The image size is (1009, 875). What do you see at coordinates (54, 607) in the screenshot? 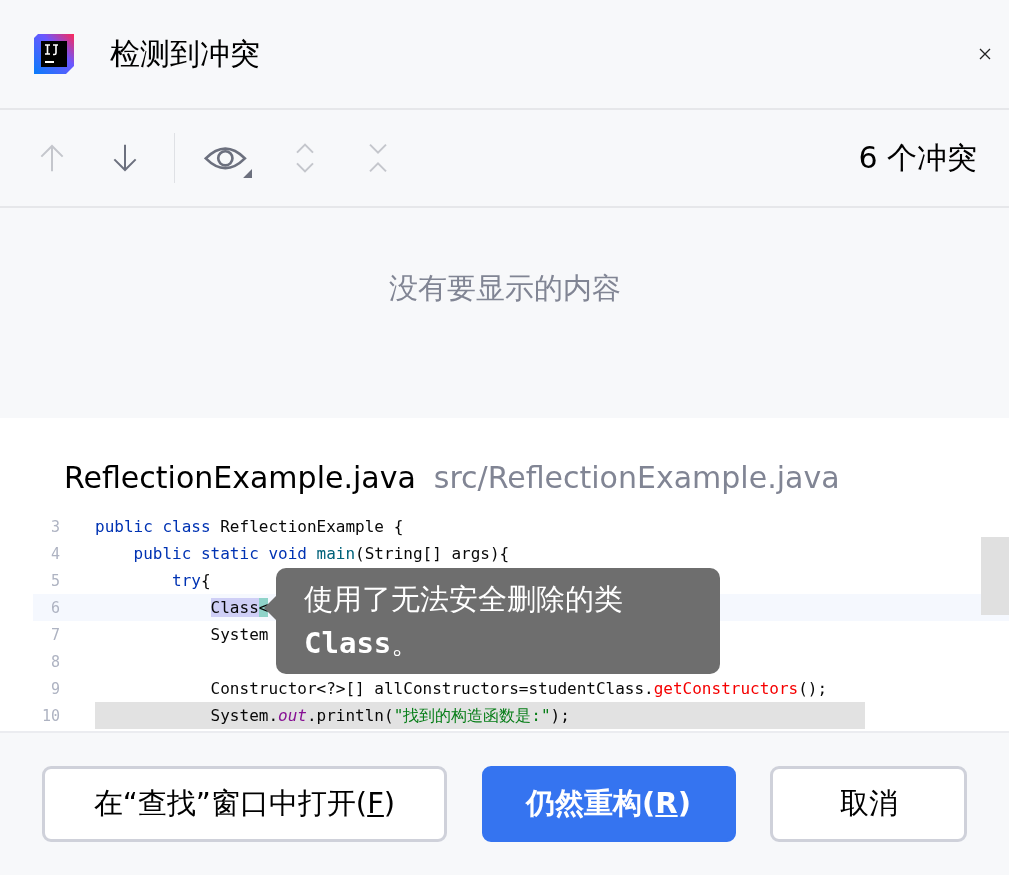
I see `line-number: 6` at bounding box center [54, 607].